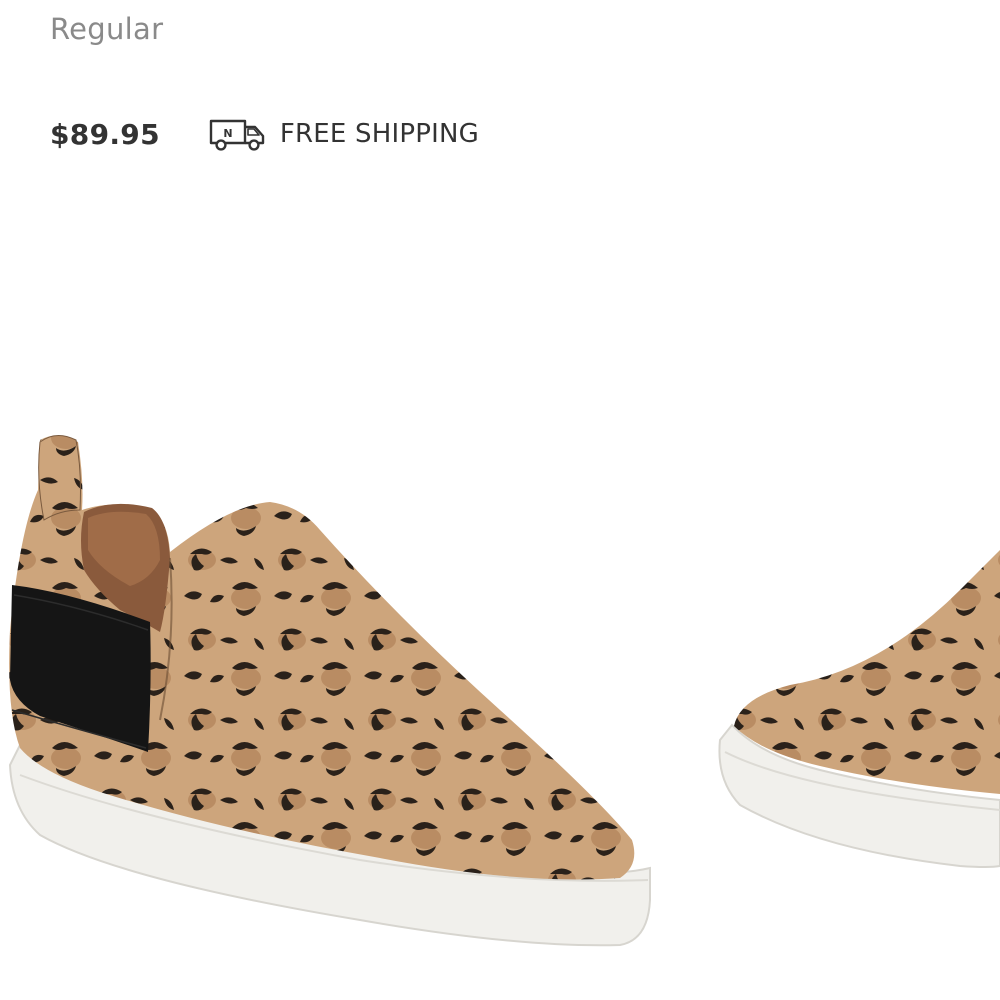 This screenshot has height=1000, width=1000. I want to click on price-row: $89.95 N FREE SHIPPING, so click(264, 134).